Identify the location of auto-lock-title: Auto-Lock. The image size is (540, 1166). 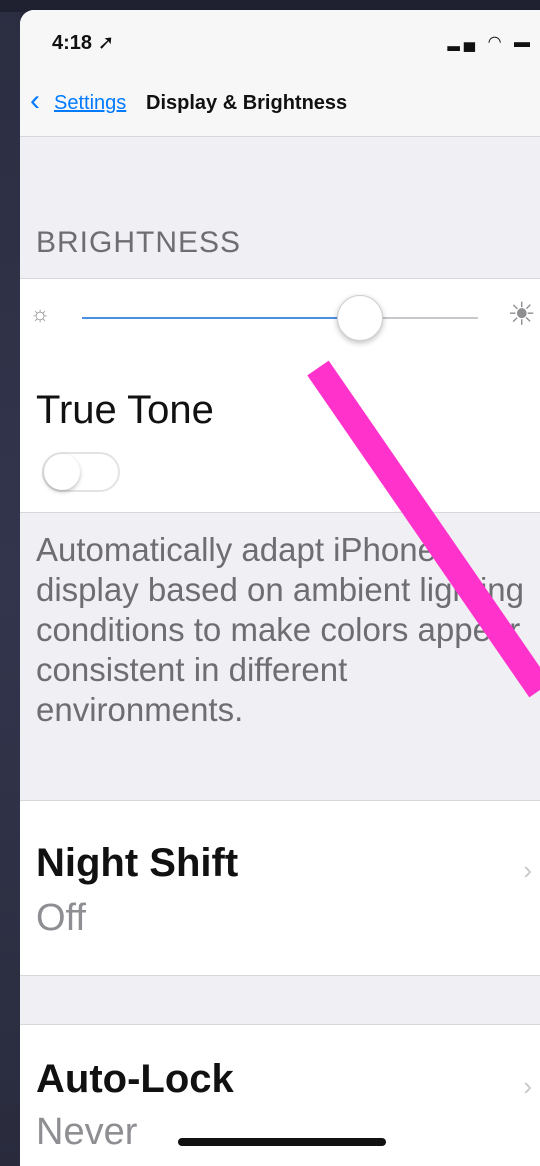
(135, 1079).